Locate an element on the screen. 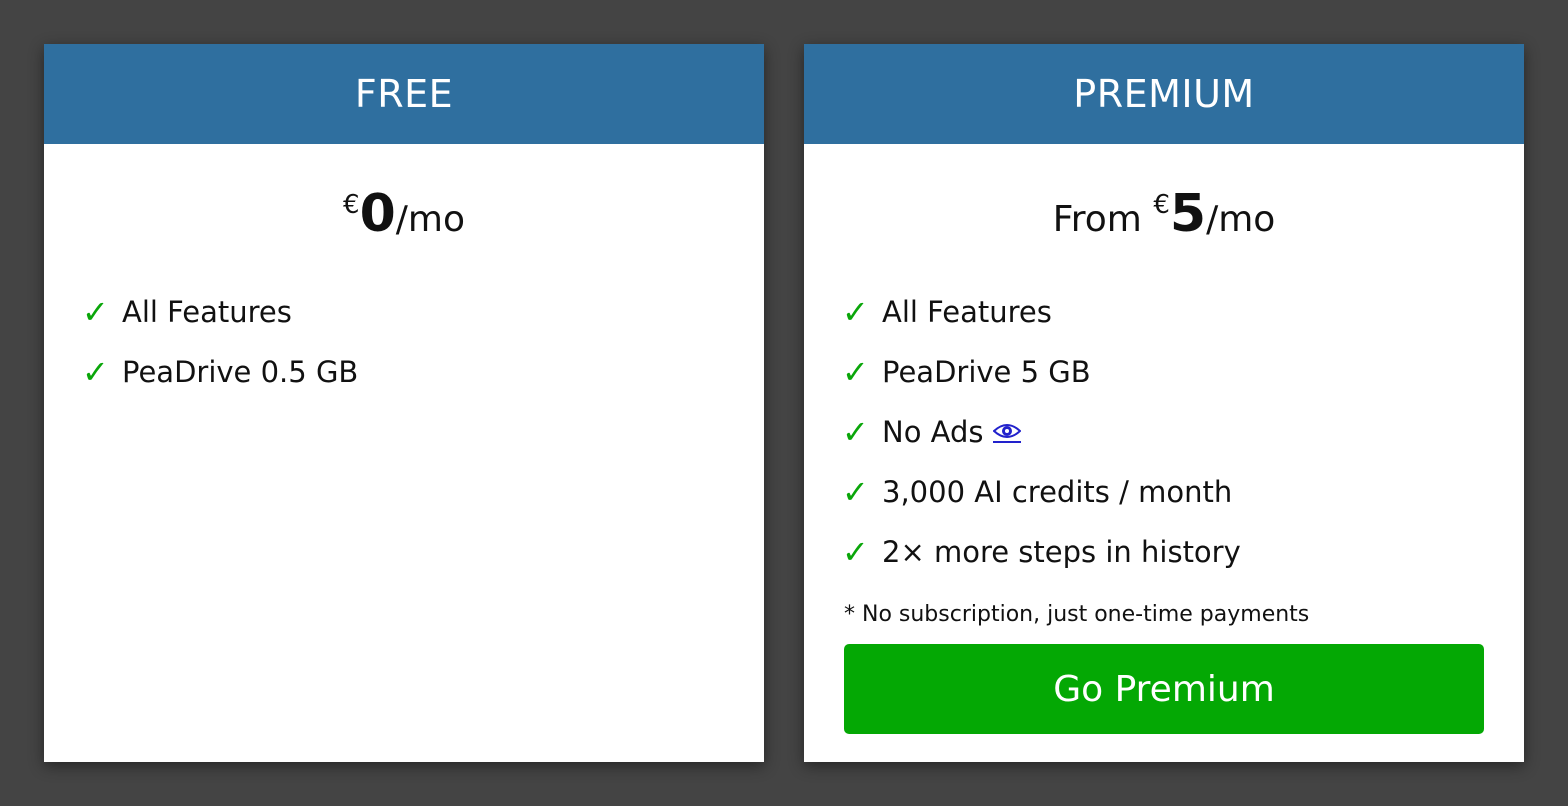 This screenshot has width=1568, height=806. plan-price-premium: From €5/mo is located at coordinates (1164, 209).